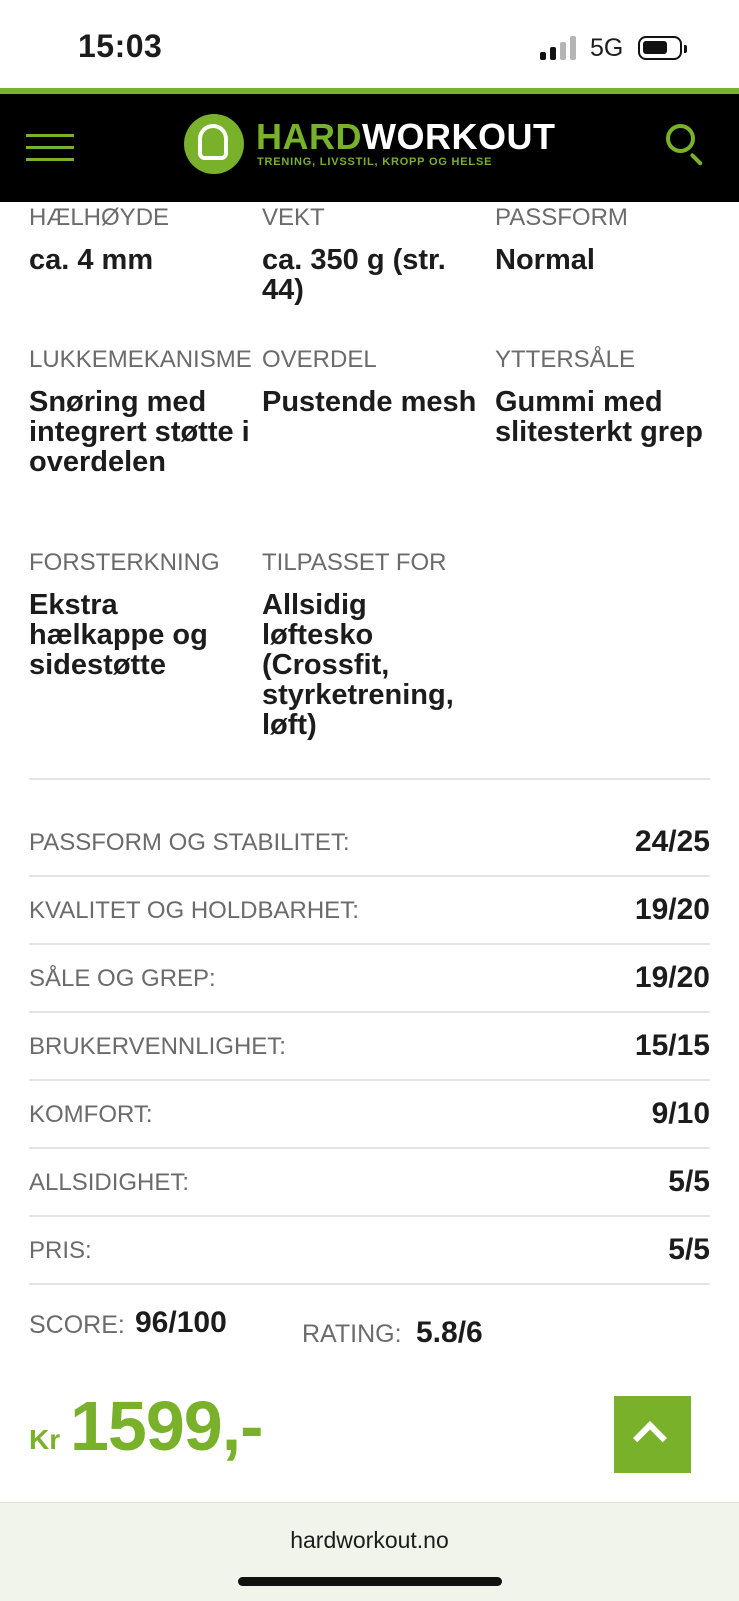  I want to click on logo-icon, so click(214, 144).